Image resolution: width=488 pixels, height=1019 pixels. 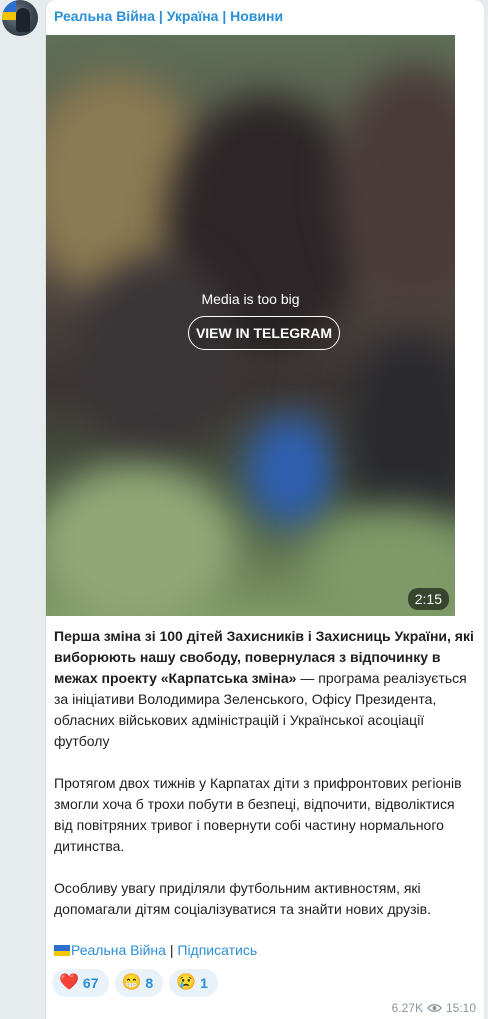 I want to click on reaction-heart: ❤️ 67, so click(x=80, y=983).